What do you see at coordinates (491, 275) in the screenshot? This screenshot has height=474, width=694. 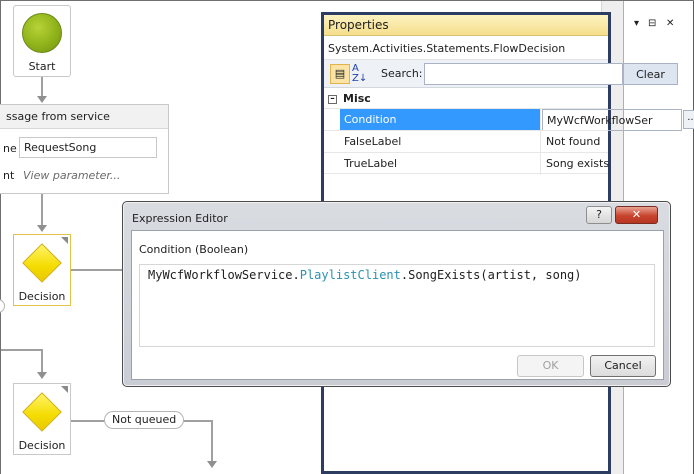 I see `expression-token: .SongExists(artist, song)` at bounding box center [491, 275].